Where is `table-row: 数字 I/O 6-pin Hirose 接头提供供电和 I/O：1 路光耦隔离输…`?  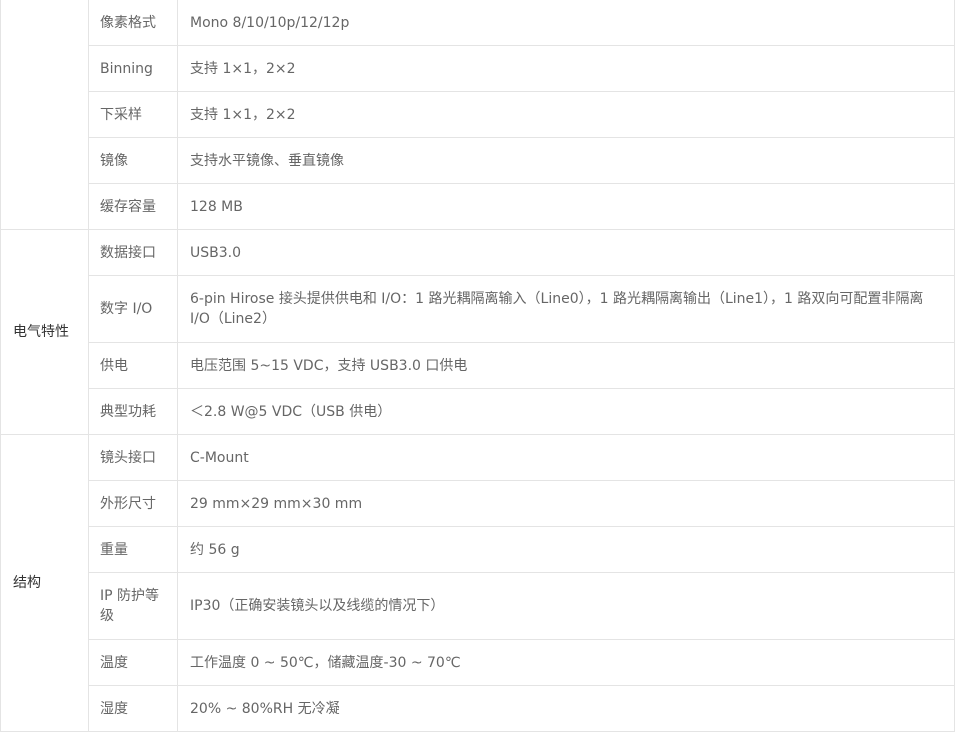
table-row: 数字 I/O 6-pin Hirose 接头提供供电和 I/O：1 路光耦隔离输… is located at coordinates (478, 309).